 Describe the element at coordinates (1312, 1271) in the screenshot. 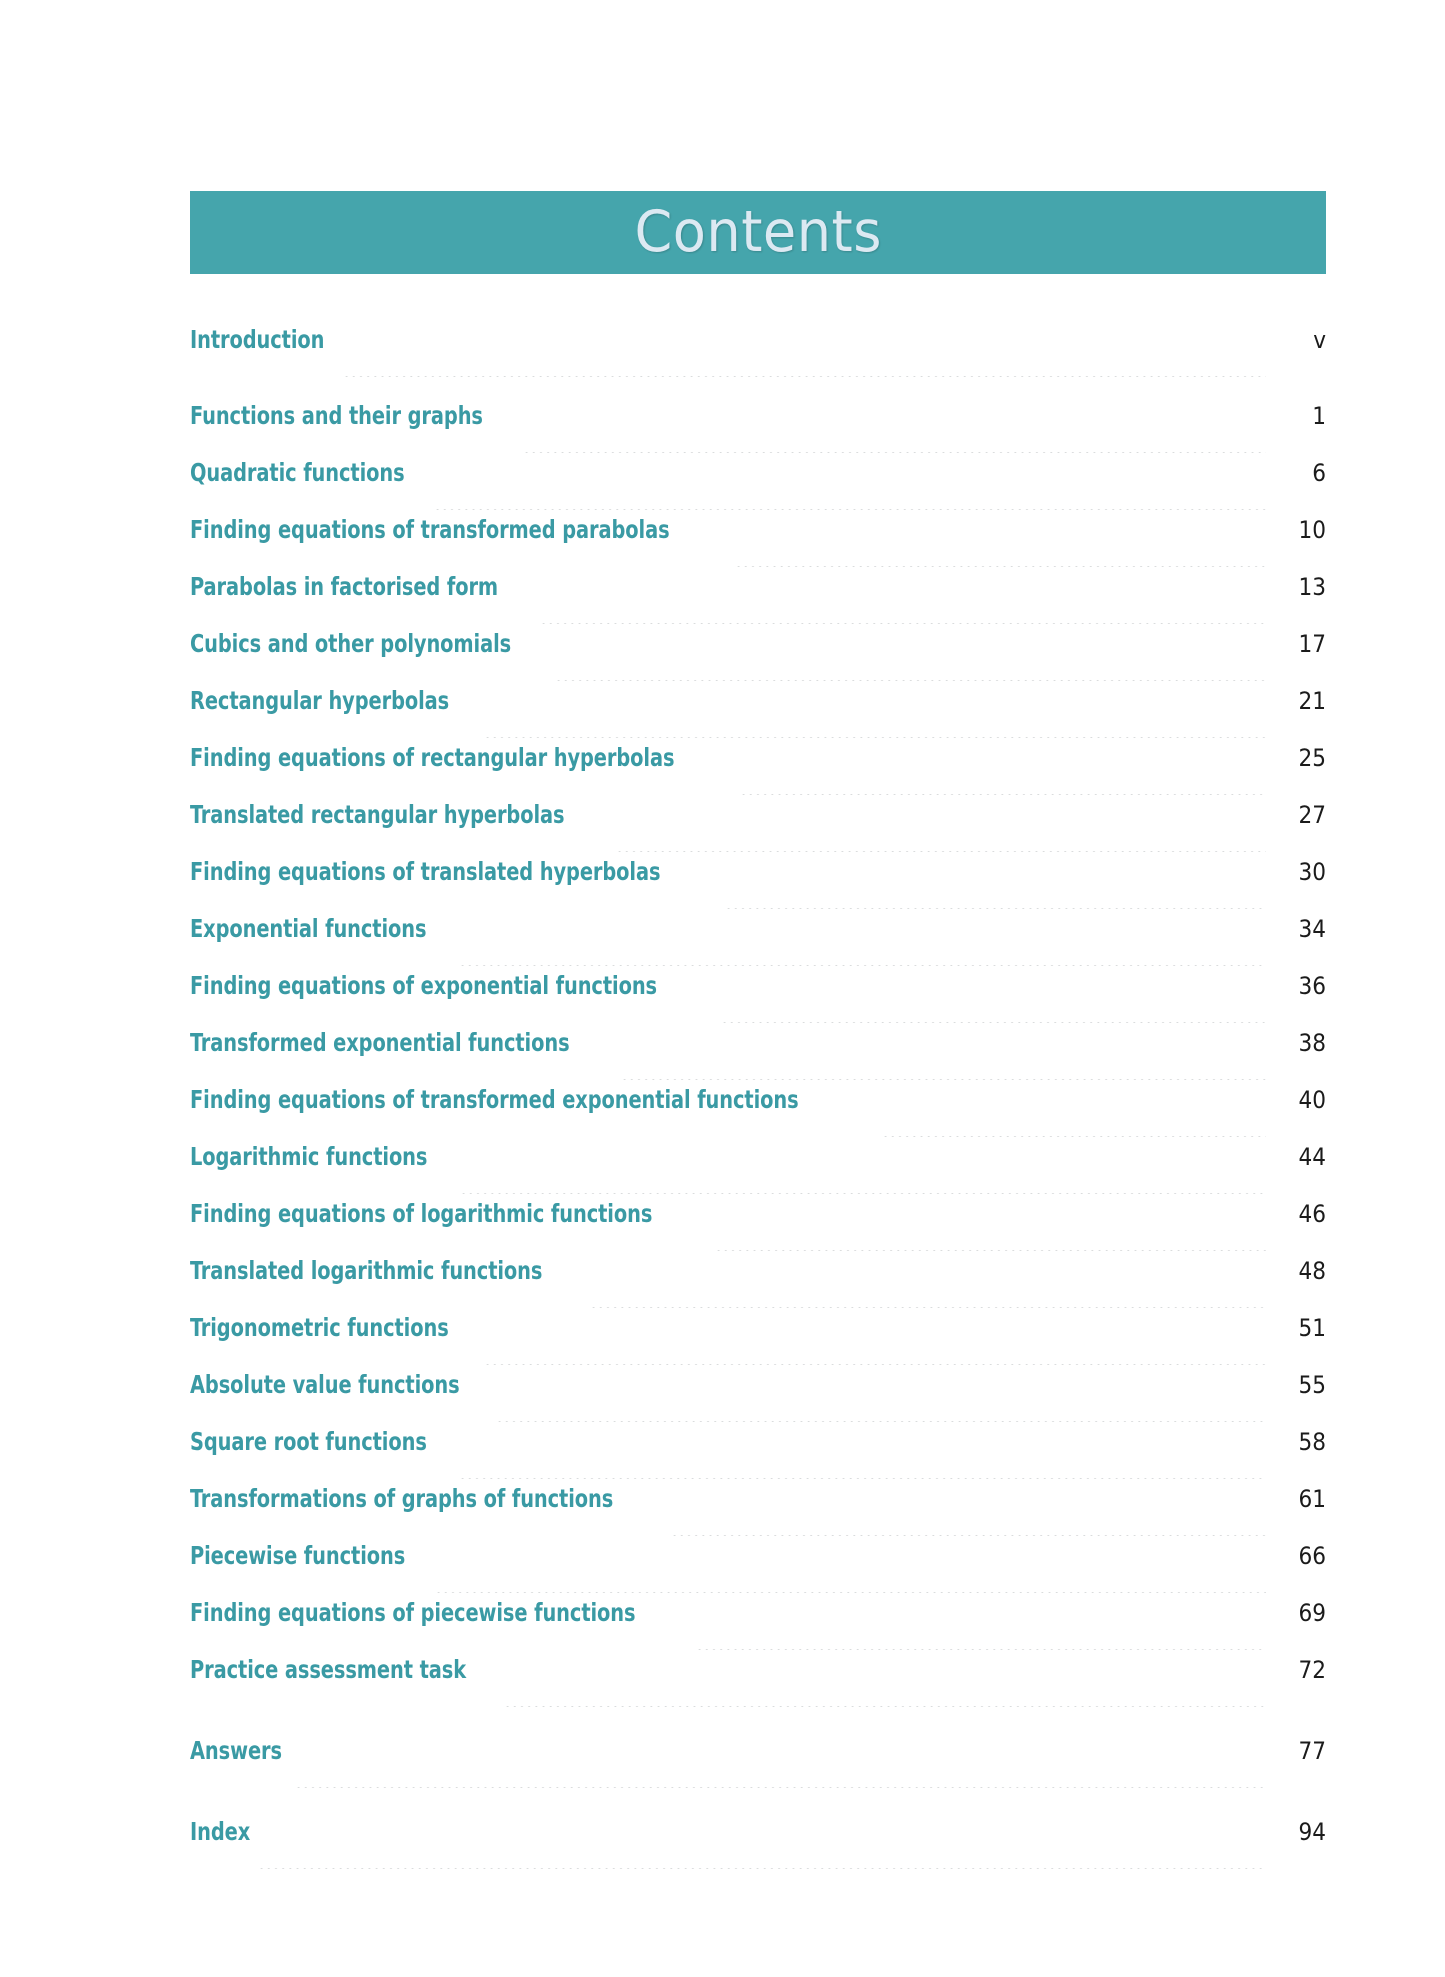

I see `toc-entry-page-number: 48` at that location.